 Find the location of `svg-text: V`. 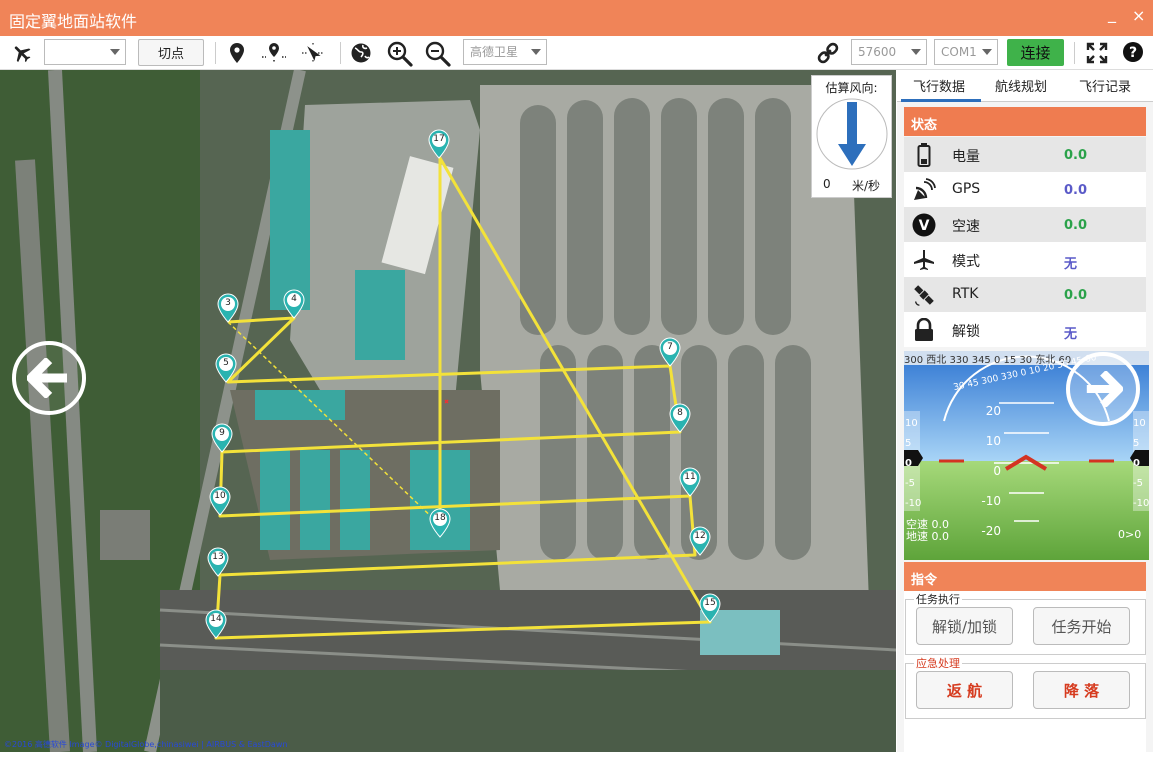

svg-text: V is located at coordinates (924, 226).